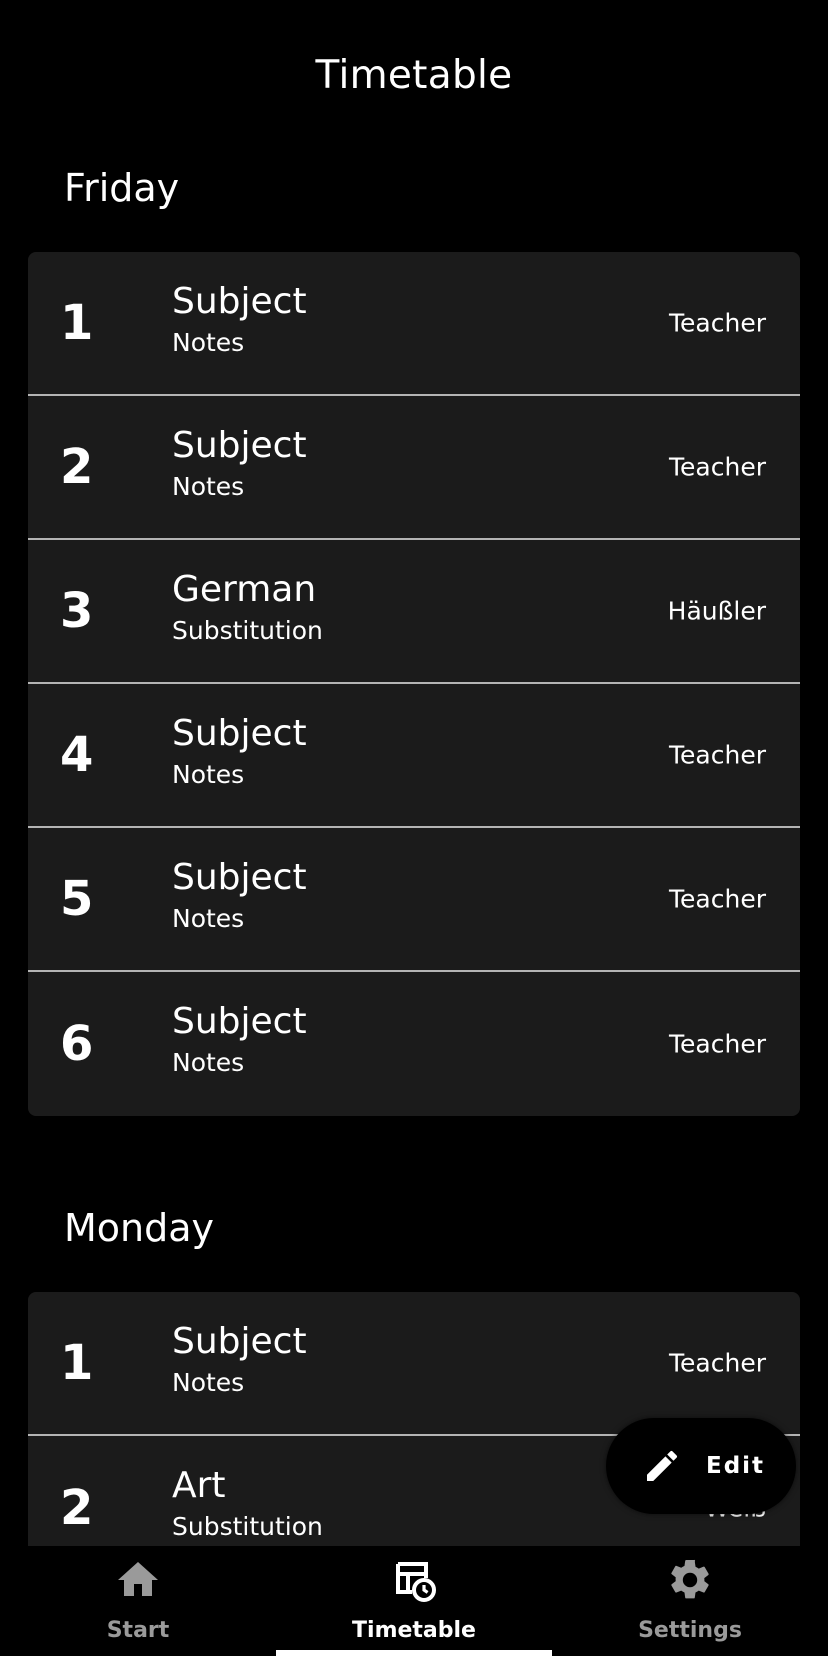 This screenshot has width=828, height=1656. I want to click on lesson-teacher: Häußler, so click(716, 611).